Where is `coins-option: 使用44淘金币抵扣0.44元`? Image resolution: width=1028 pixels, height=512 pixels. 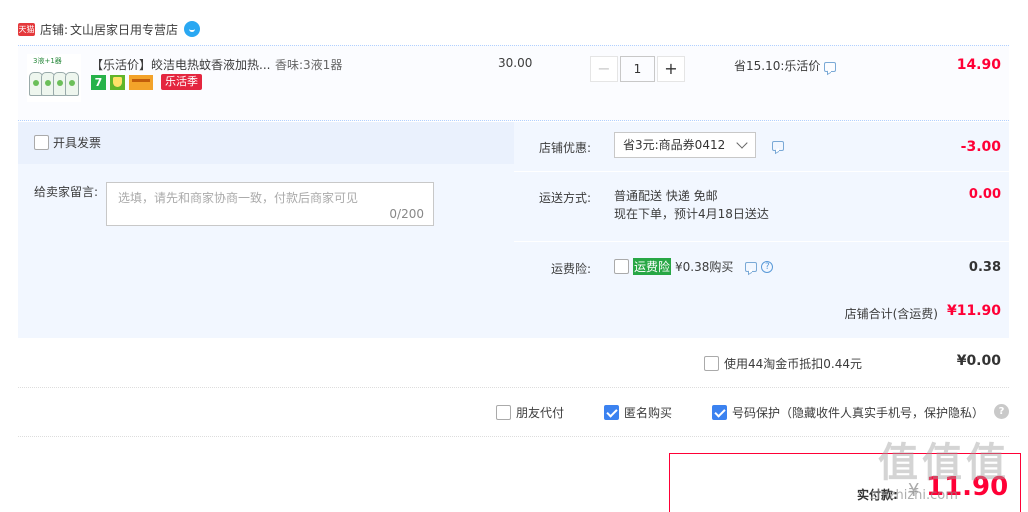 coins-option: 使用44淘金币抵扣0.44元 is located at coordinates (783, 363).